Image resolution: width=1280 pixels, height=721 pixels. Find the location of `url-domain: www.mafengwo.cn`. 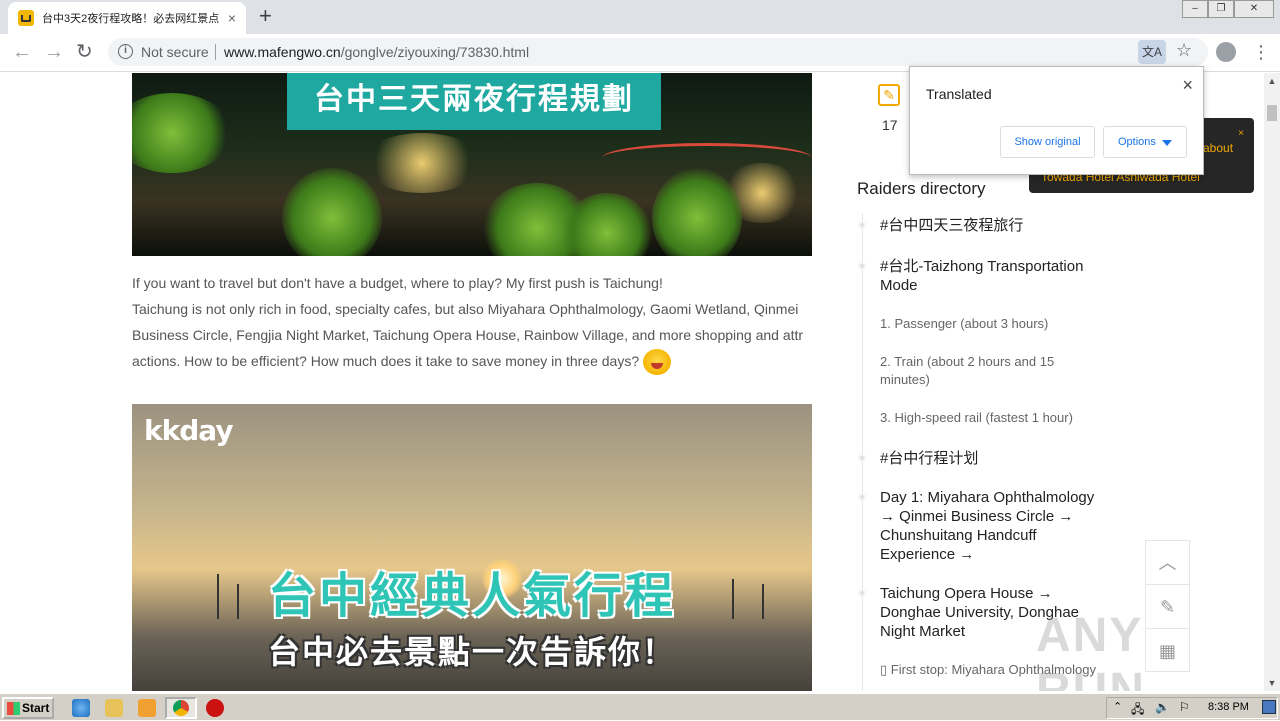

url-domain: www.mafengwo.cn is located at coordinates (282, 52).